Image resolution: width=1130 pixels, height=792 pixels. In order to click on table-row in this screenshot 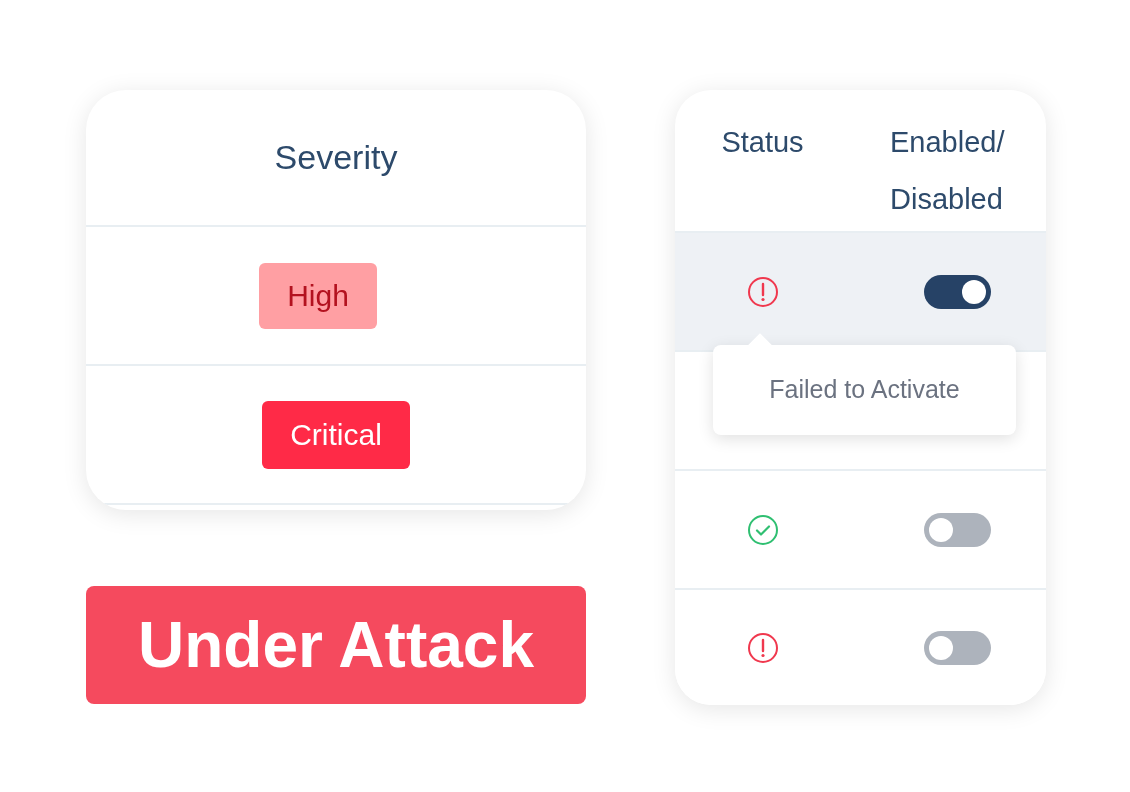, I will do `click(860, 292)`.